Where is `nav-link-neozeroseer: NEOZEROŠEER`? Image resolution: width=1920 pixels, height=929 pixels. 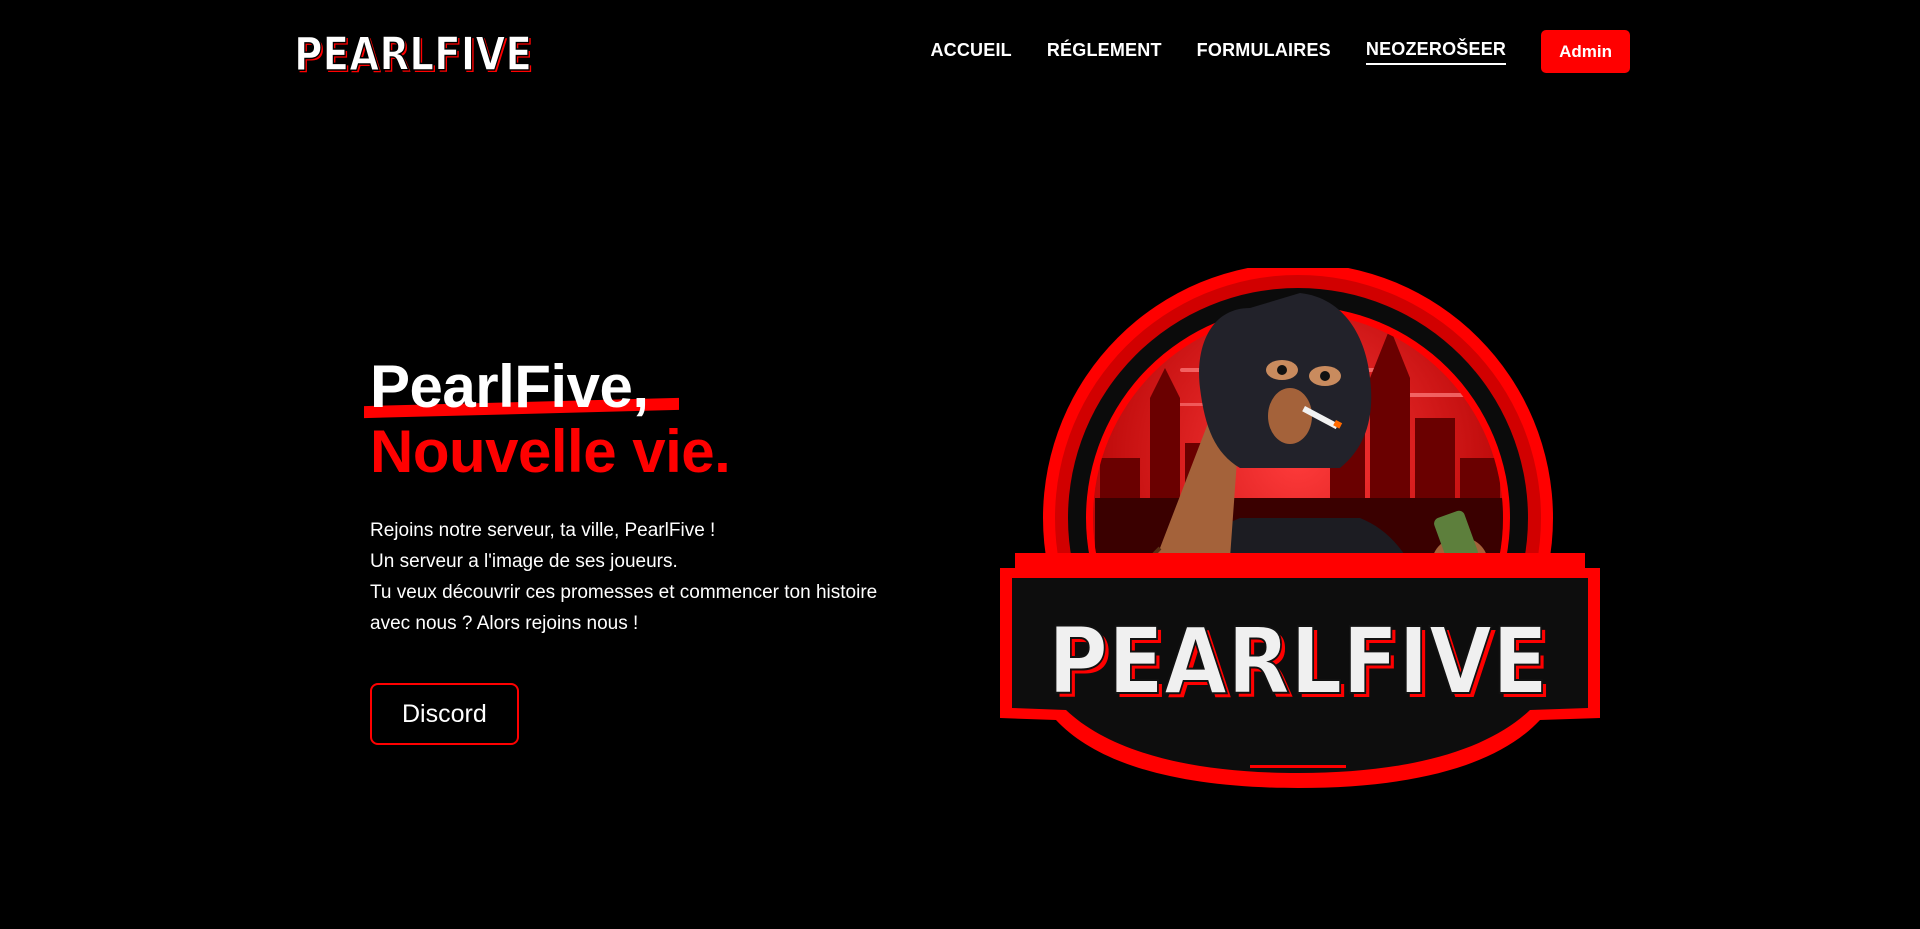
nav-link-neozeroseer: NEOZEROŠEER is located at coordinates (1436, 52).